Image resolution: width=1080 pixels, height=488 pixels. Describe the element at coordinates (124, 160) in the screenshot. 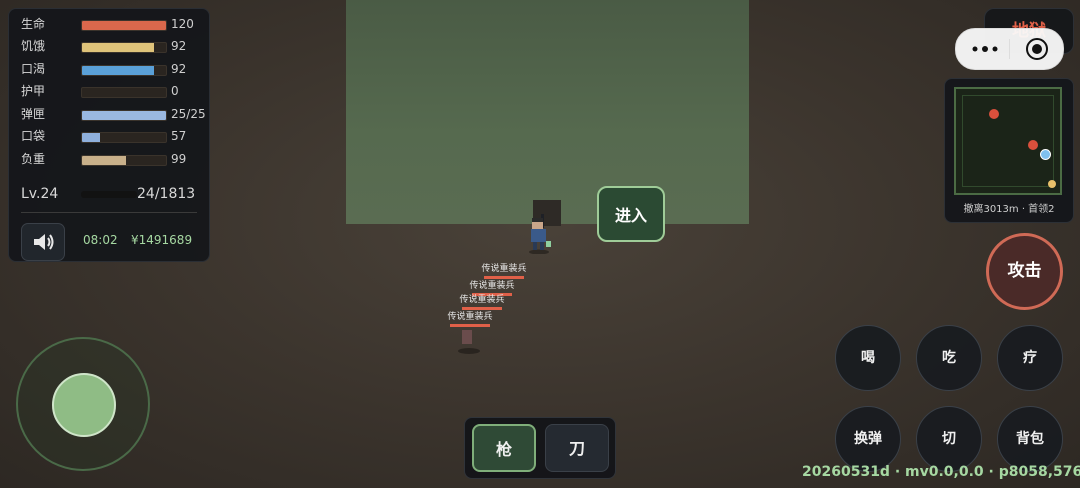

I see `weight-bar` at that location.